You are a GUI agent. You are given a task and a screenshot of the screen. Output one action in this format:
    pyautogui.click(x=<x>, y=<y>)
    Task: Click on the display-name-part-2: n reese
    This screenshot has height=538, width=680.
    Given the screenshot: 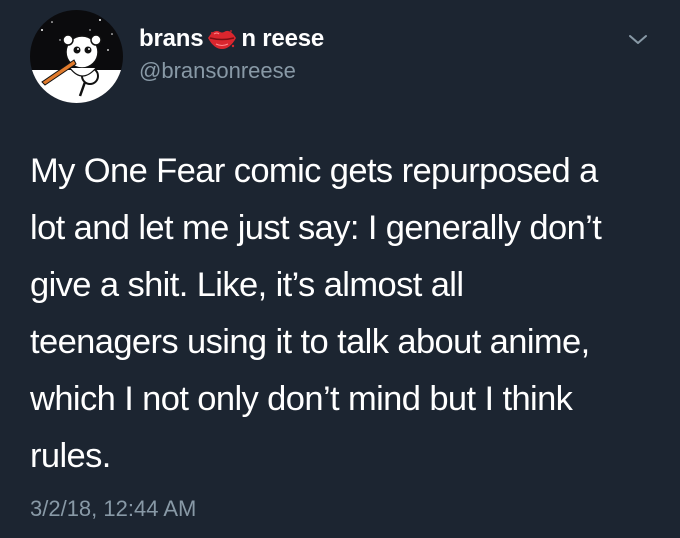 What is the action you would take?
    pyautogui.click(x=283, y=38)
    